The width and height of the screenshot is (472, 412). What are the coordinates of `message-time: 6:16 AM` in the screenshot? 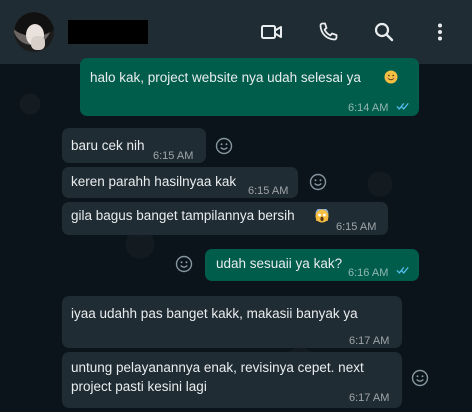 It's located at (368, 273).